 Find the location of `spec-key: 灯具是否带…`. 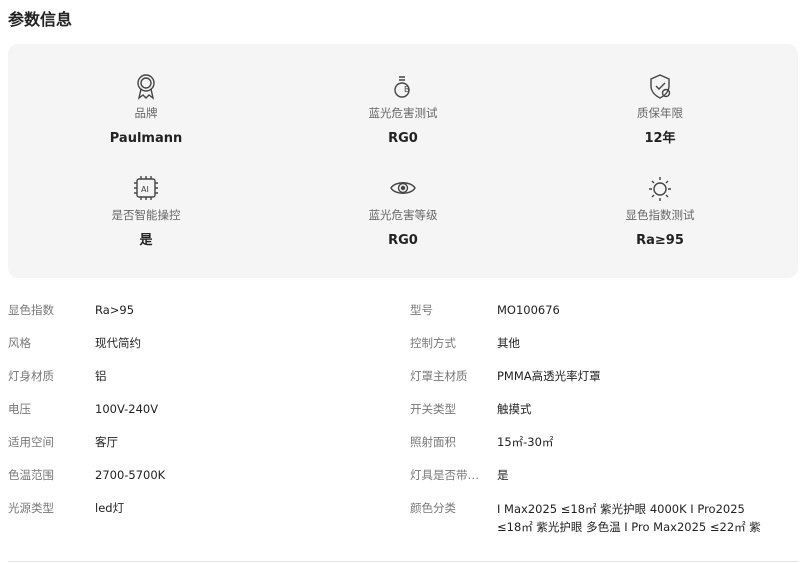

spec-key: 灯具是否带… is located at coordinates (444, 475).